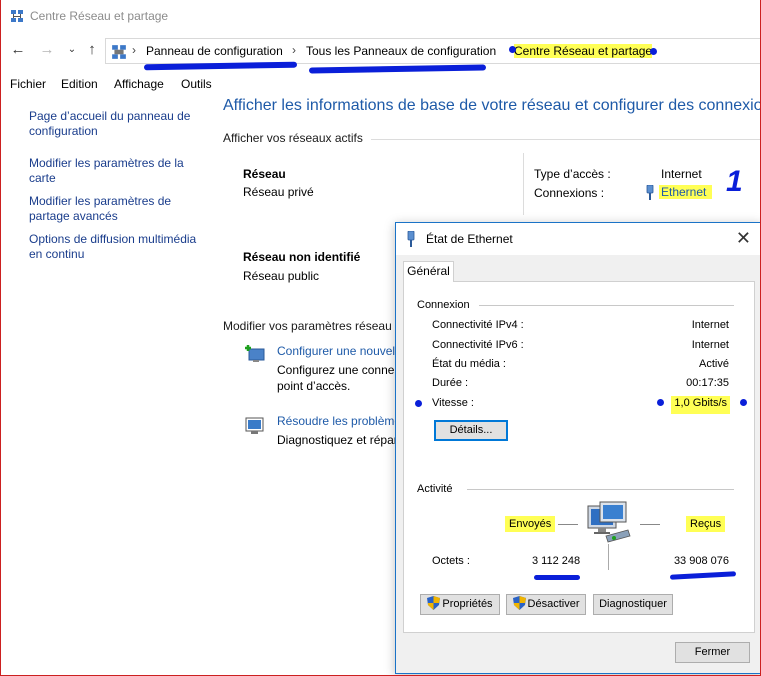 The image size is (761, 676). What do you see at coordinates (339, 421) in the screenshot?
I see `troubleshoot-link: Résoudre les problème` at bounding box center [339, 421].